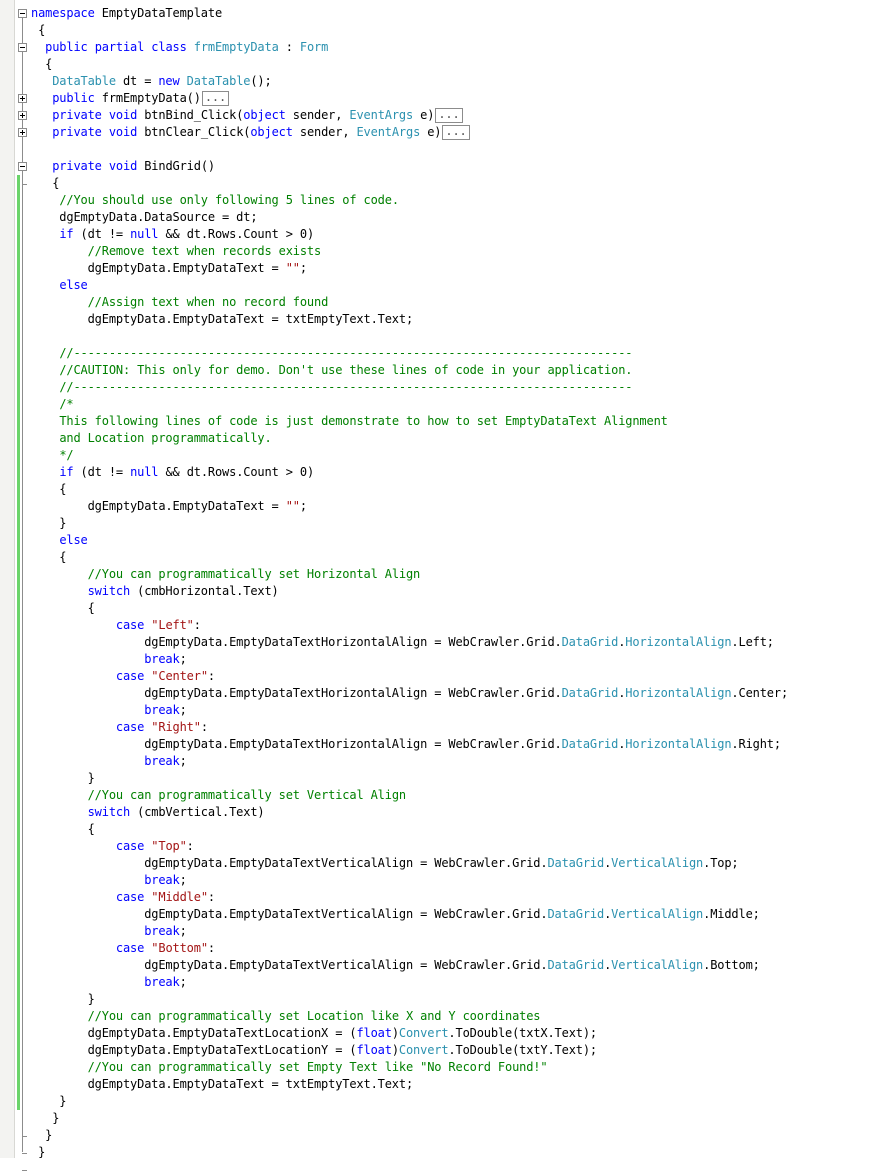 Image resolution: width=881 pixels, height=1171 pixels. I want to click on code-token: :, so click(211, 948).